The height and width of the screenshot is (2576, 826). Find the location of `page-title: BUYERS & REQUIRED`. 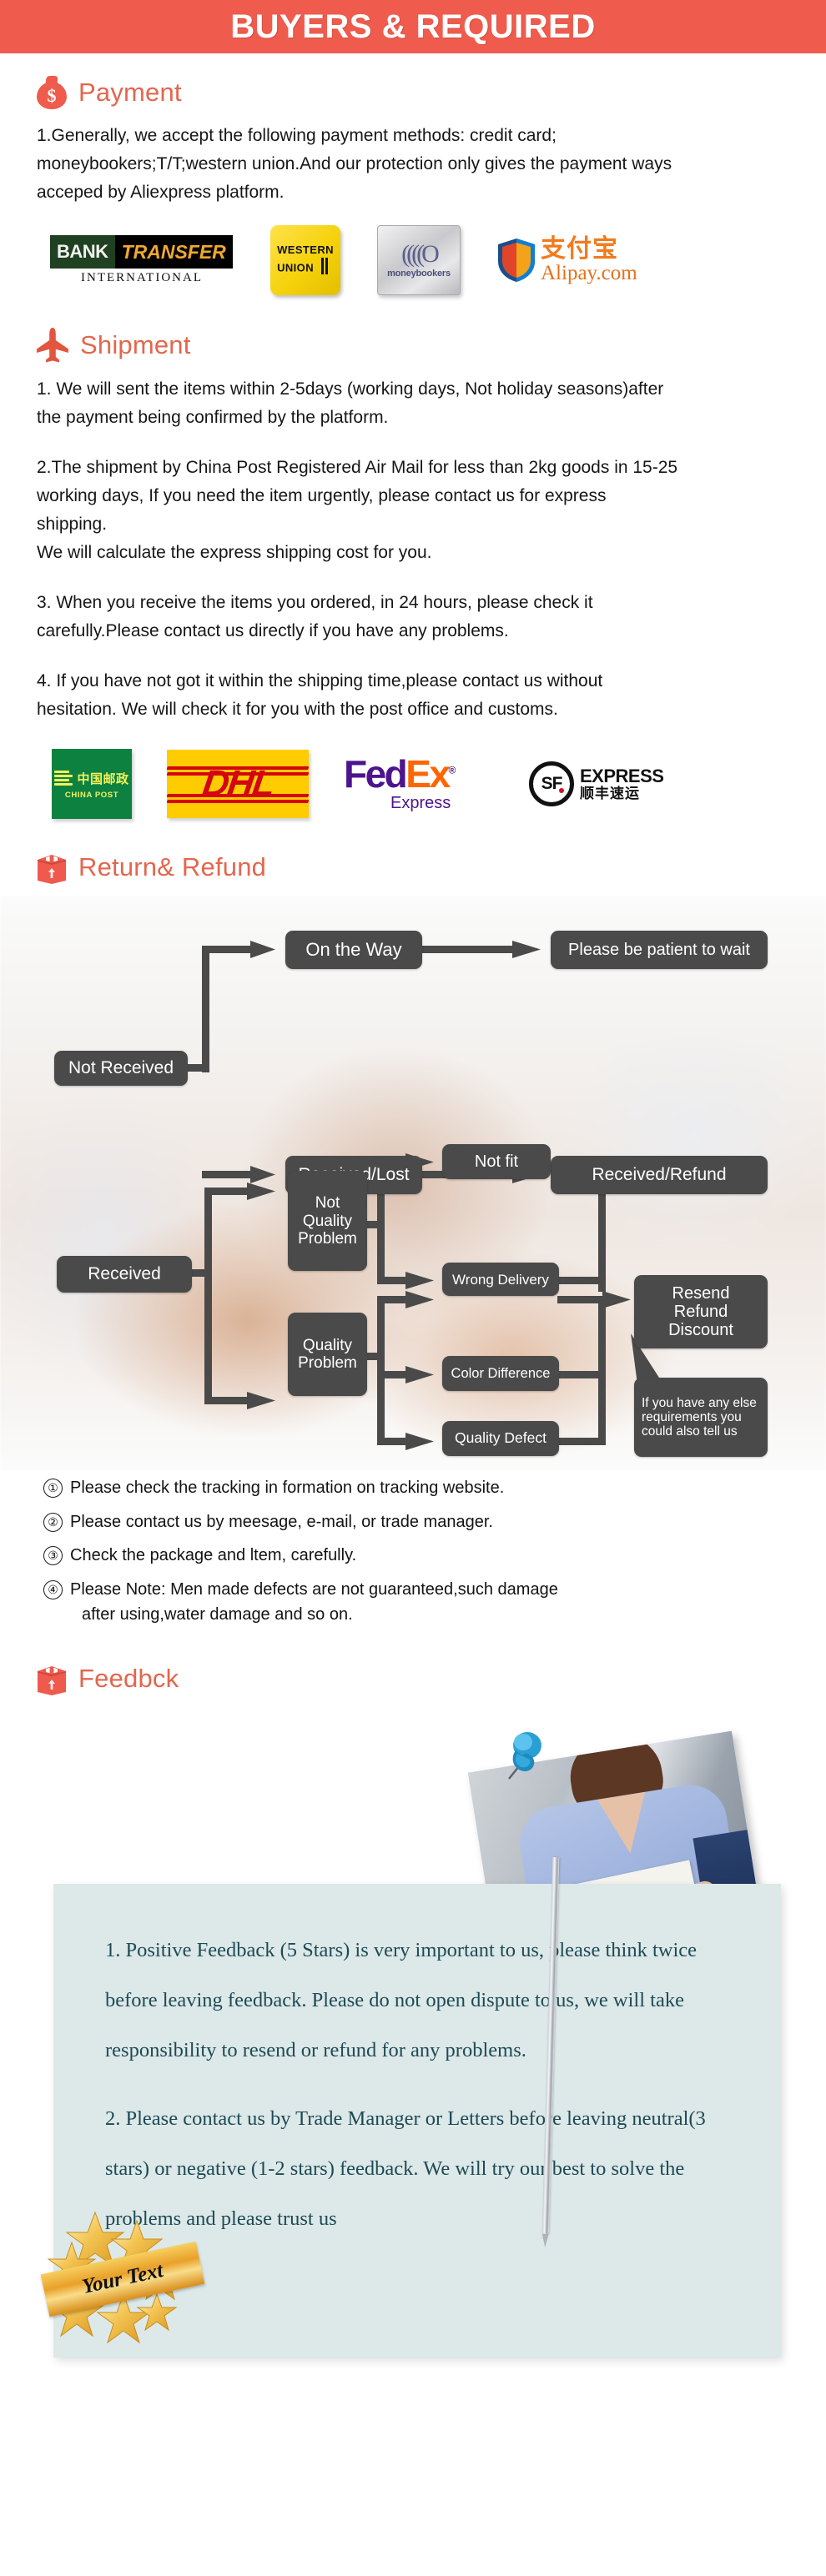

page-title: BUYERS & REQUIRED is located at coordinates (413, 26).